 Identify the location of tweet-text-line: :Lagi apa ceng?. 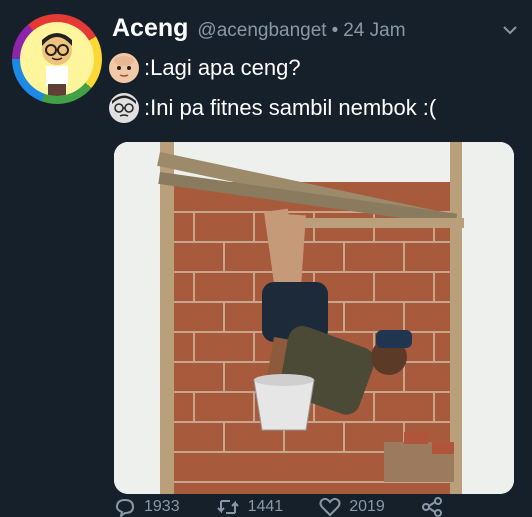
(204, 68).